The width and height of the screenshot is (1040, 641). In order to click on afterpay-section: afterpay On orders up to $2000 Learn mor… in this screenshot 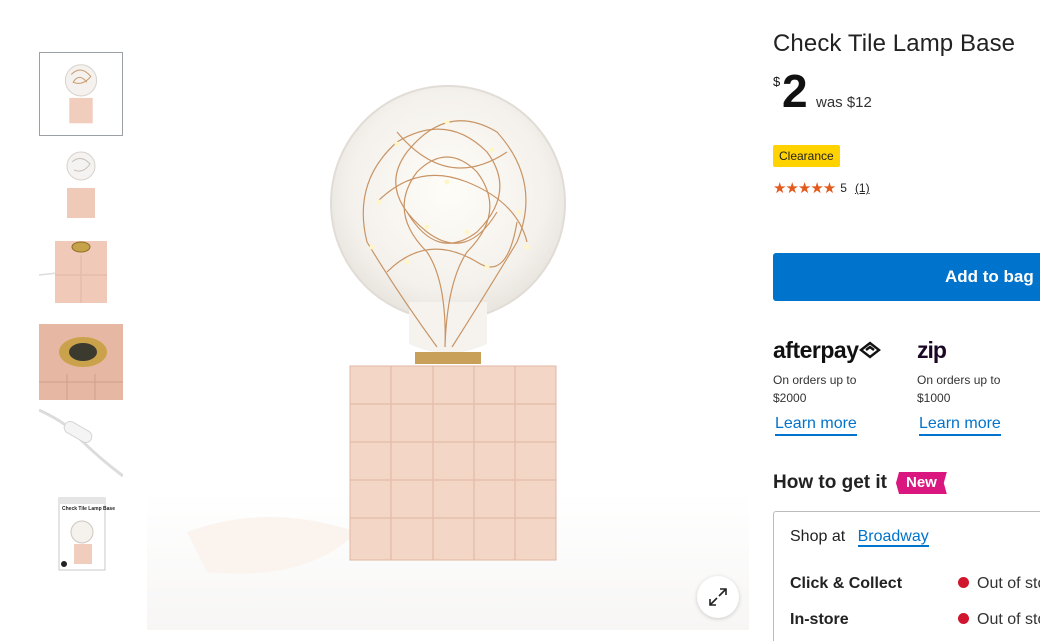, I will do `click(843, 386)`.